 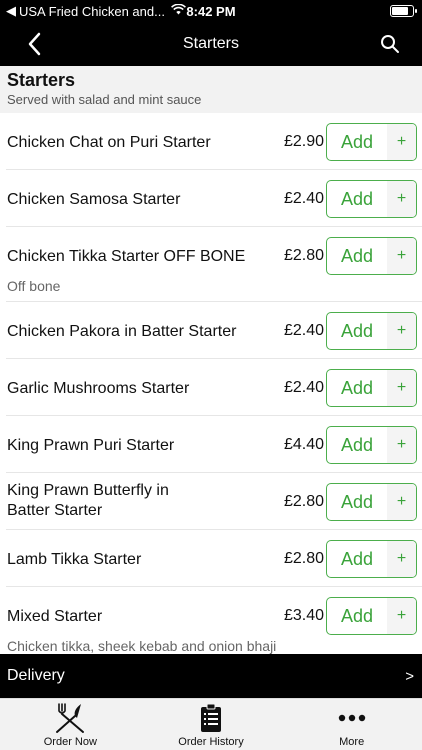 I want to click on tab-order-history: Order History, so click(x=211, y=724).